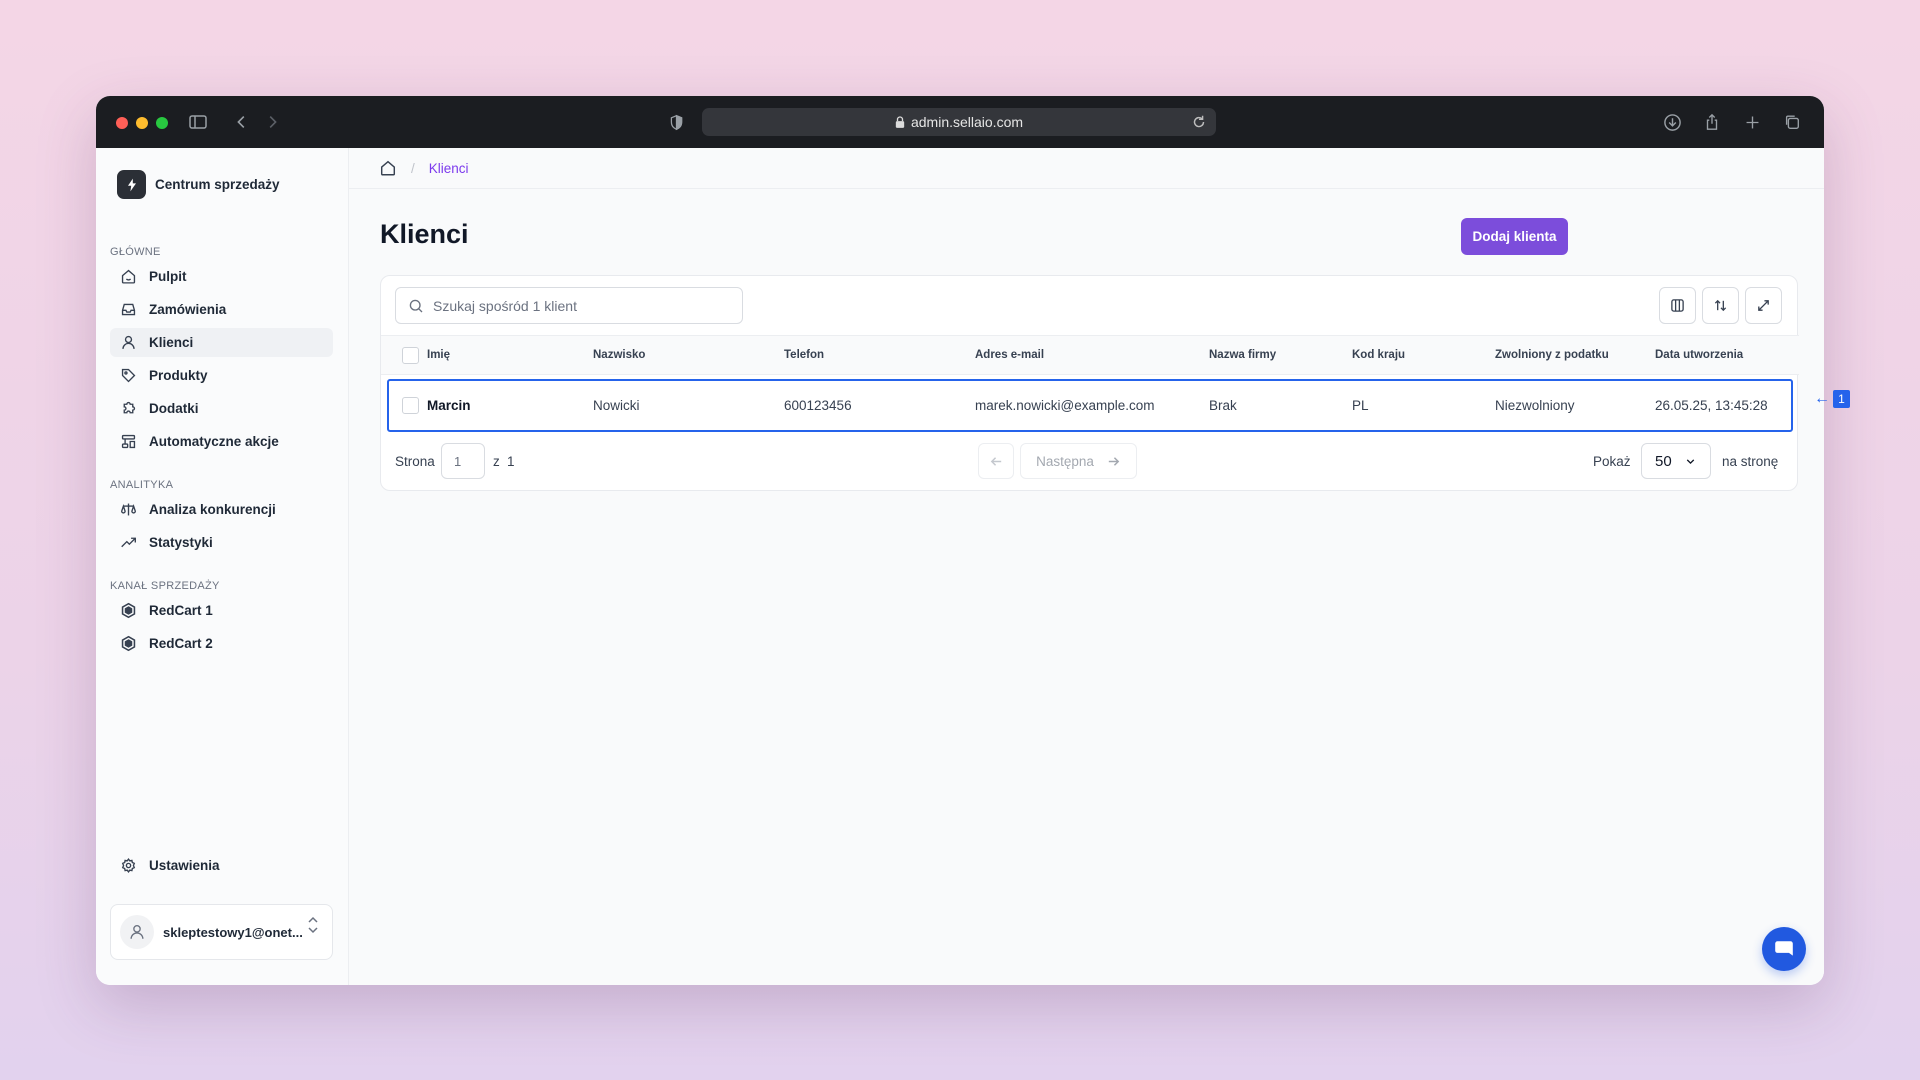 This screenshot has height=1080, width=1920. I want to click on sidebar-item-label: Klienci, so click(171, 342).